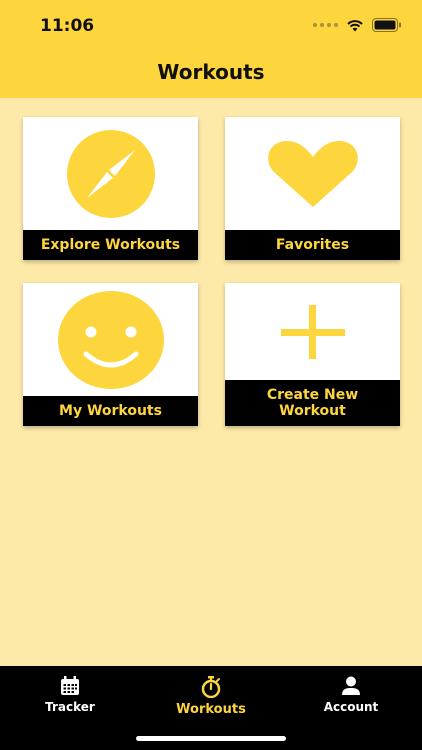 Image resolution: width=422 pixels, height=750 pixels. Describe the element at coordinates (110, 173) in the screenshot. I see `compass-icon` at that location.